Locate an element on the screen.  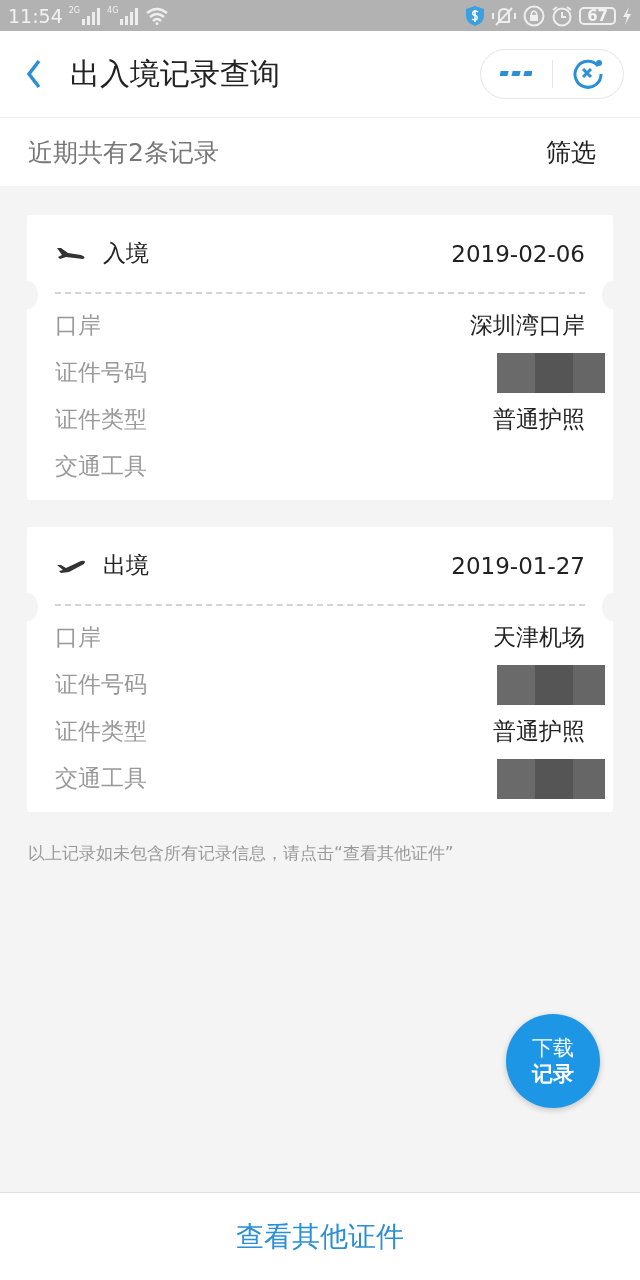
filter-button: 筛选 is located at coordinates (571, 152).